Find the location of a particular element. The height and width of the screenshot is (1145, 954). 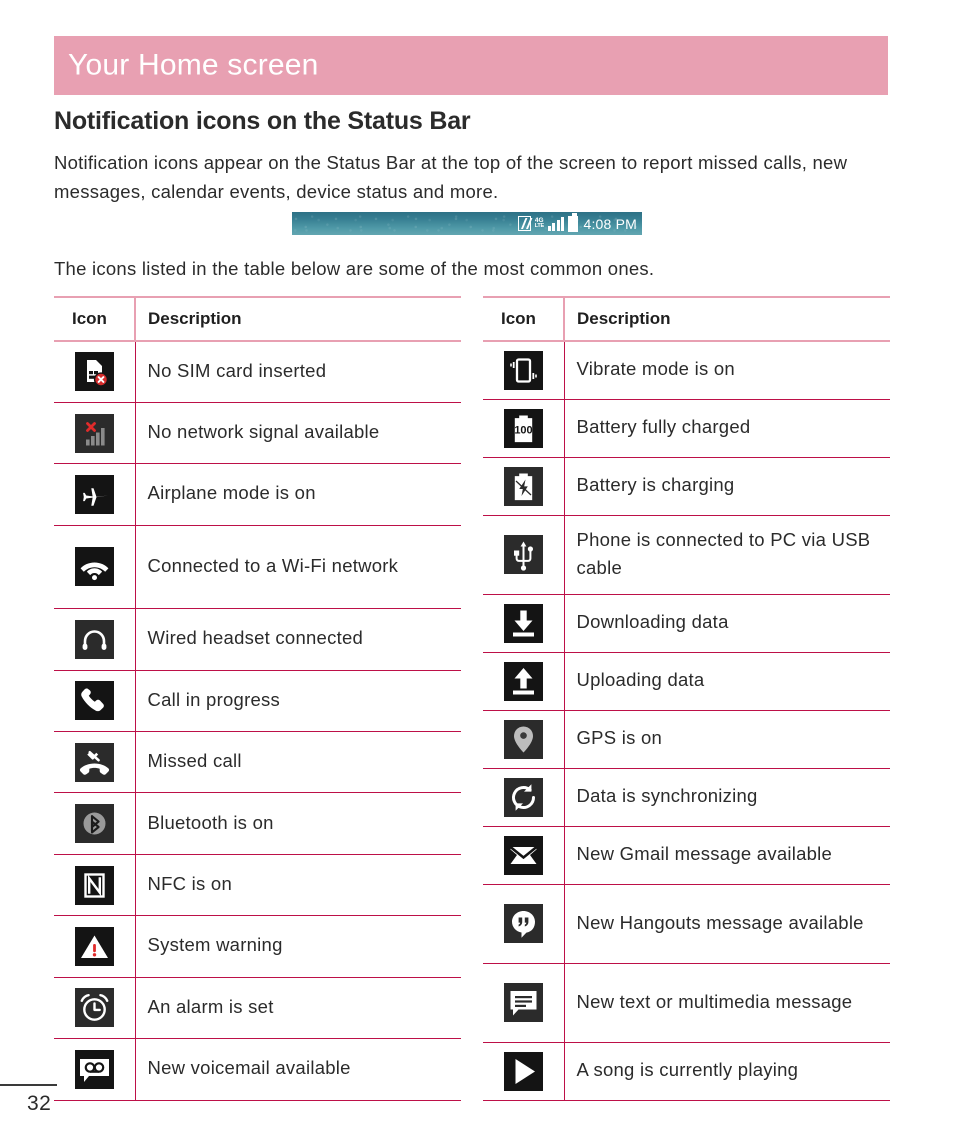

icon-description: Vibrate mode is on is located at coordinates (726, 370).